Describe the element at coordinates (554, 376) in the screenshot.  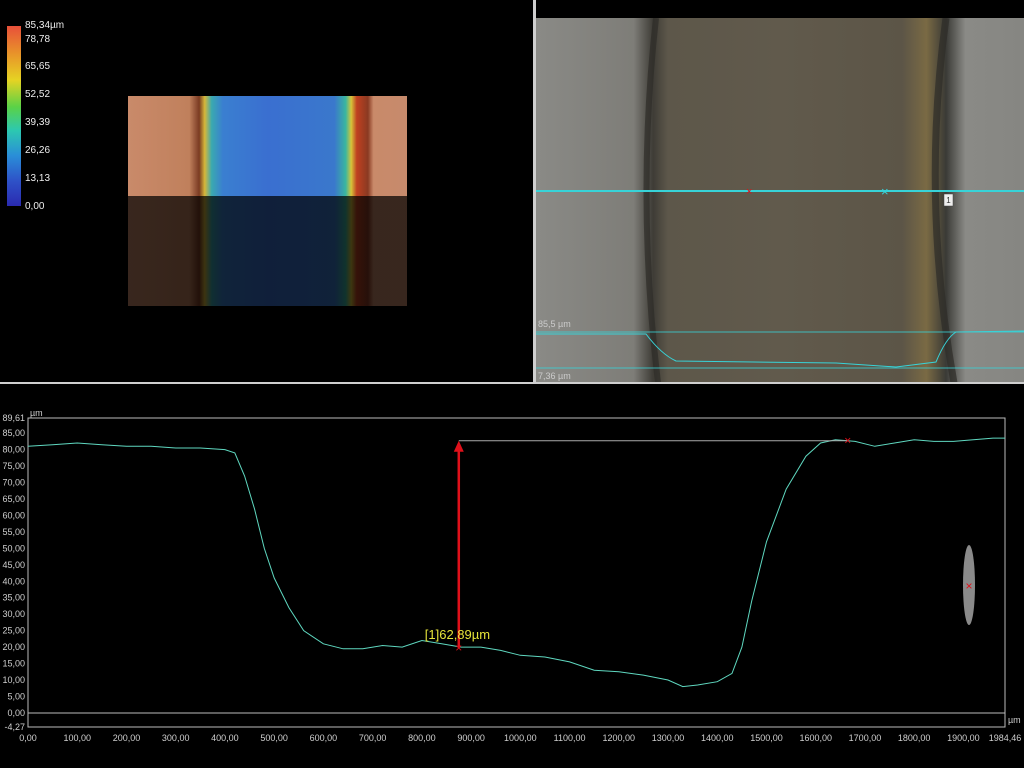
I see `mini-profile-bottom-level: 7,36 µm` at that location.